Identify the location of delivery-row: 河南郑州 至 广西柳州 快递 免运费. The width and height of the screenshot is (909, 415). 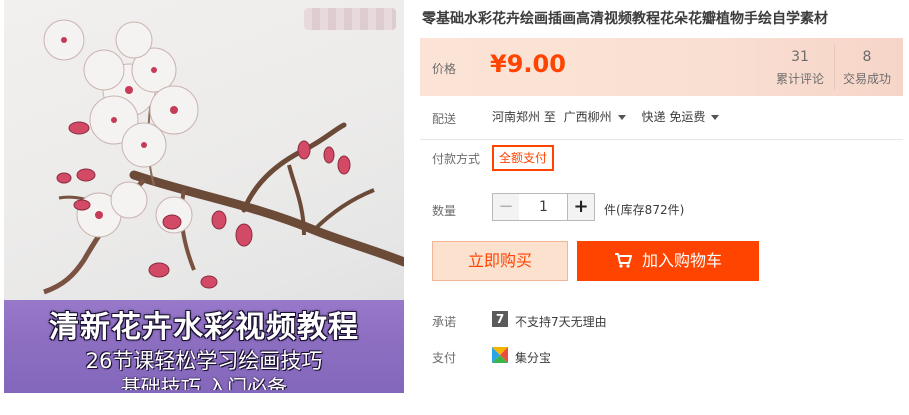
(611, 116).